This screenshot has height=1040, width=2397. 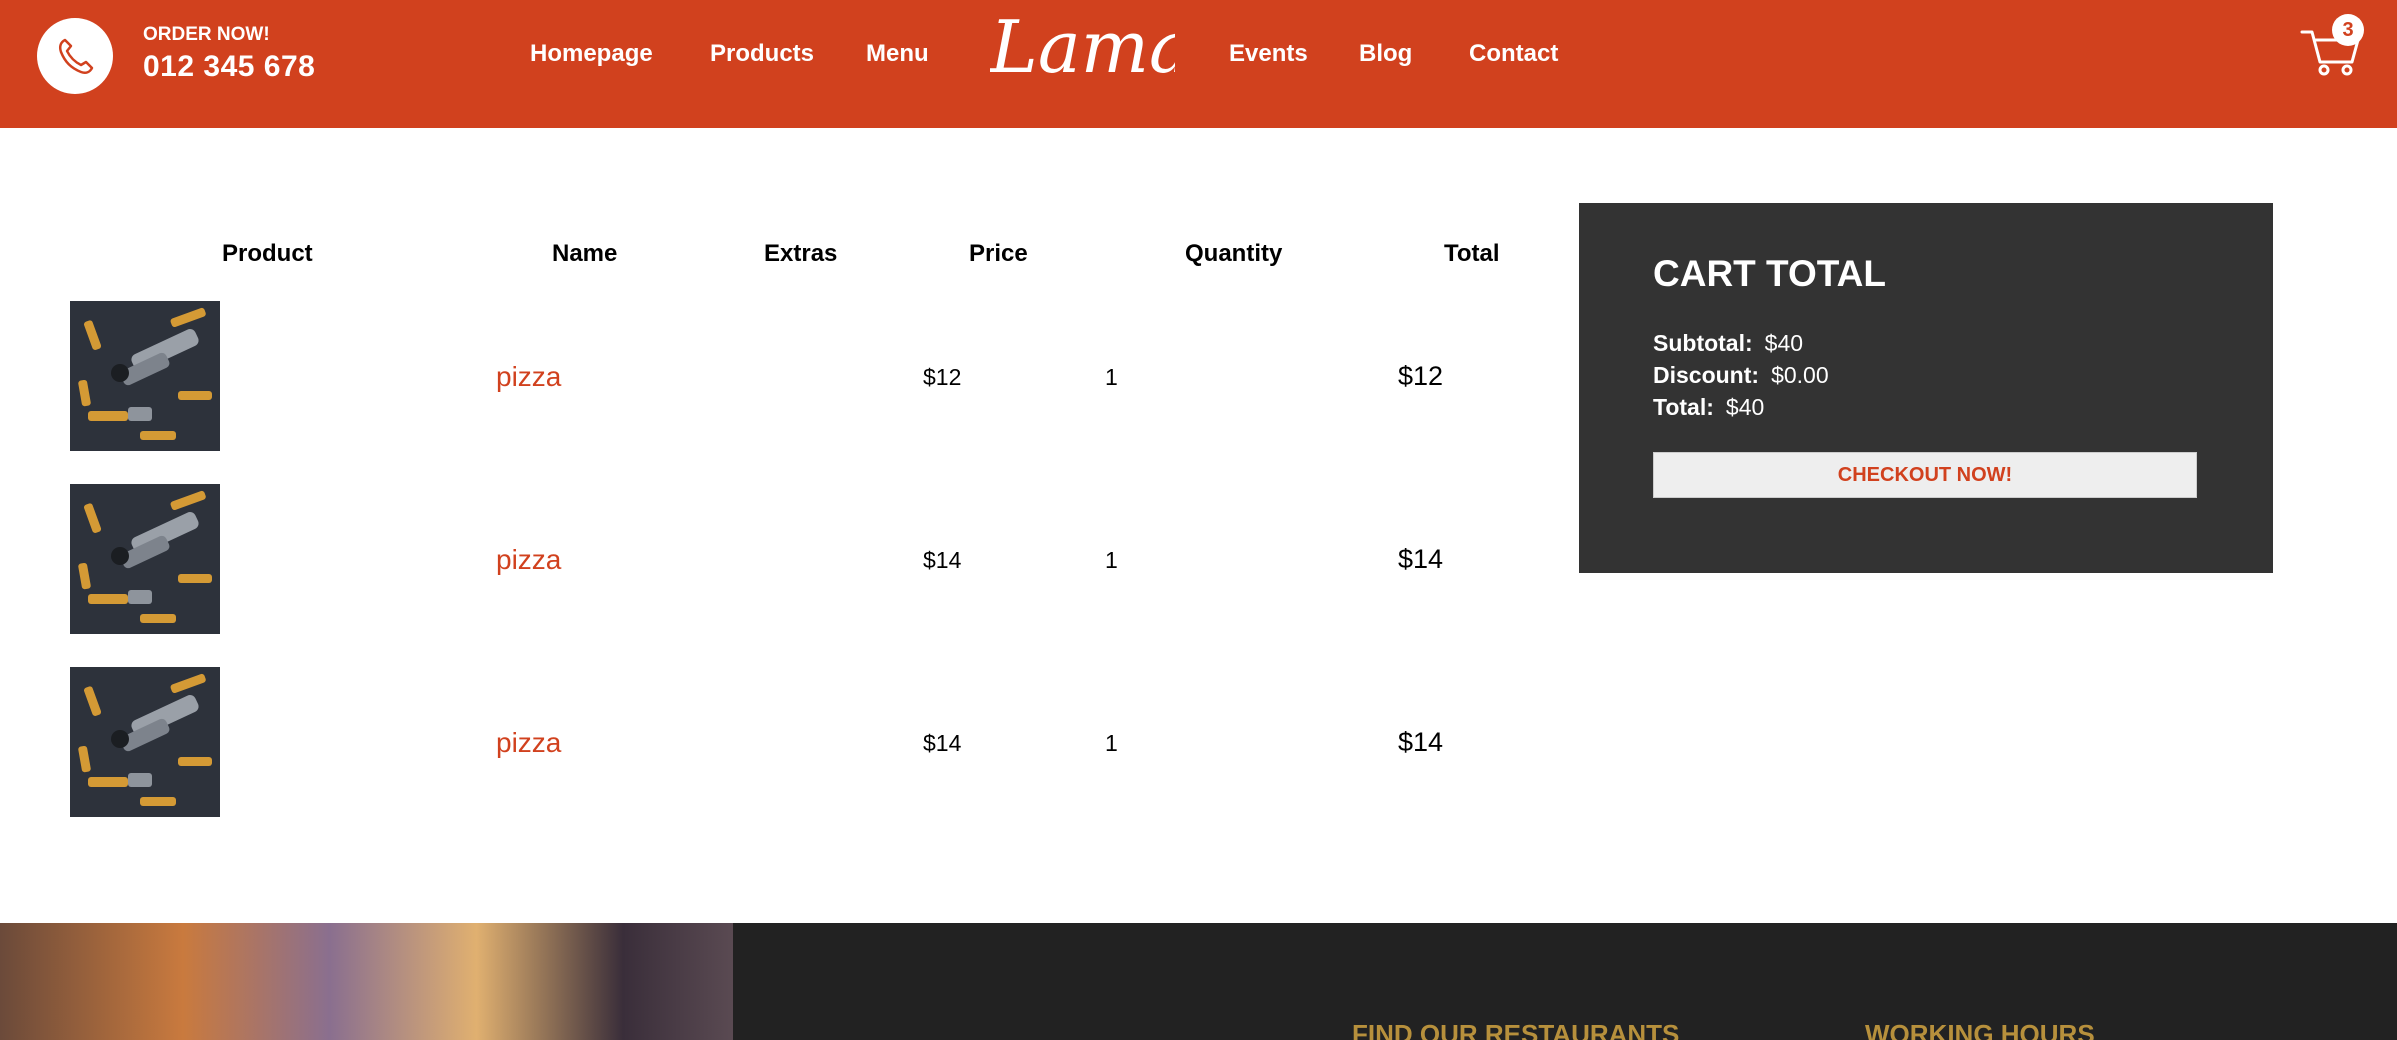 What do you see at coordinates (1268, 54) in the screenshot?
I see `nav-item-events: Events` at bounding box center [1268, 54].